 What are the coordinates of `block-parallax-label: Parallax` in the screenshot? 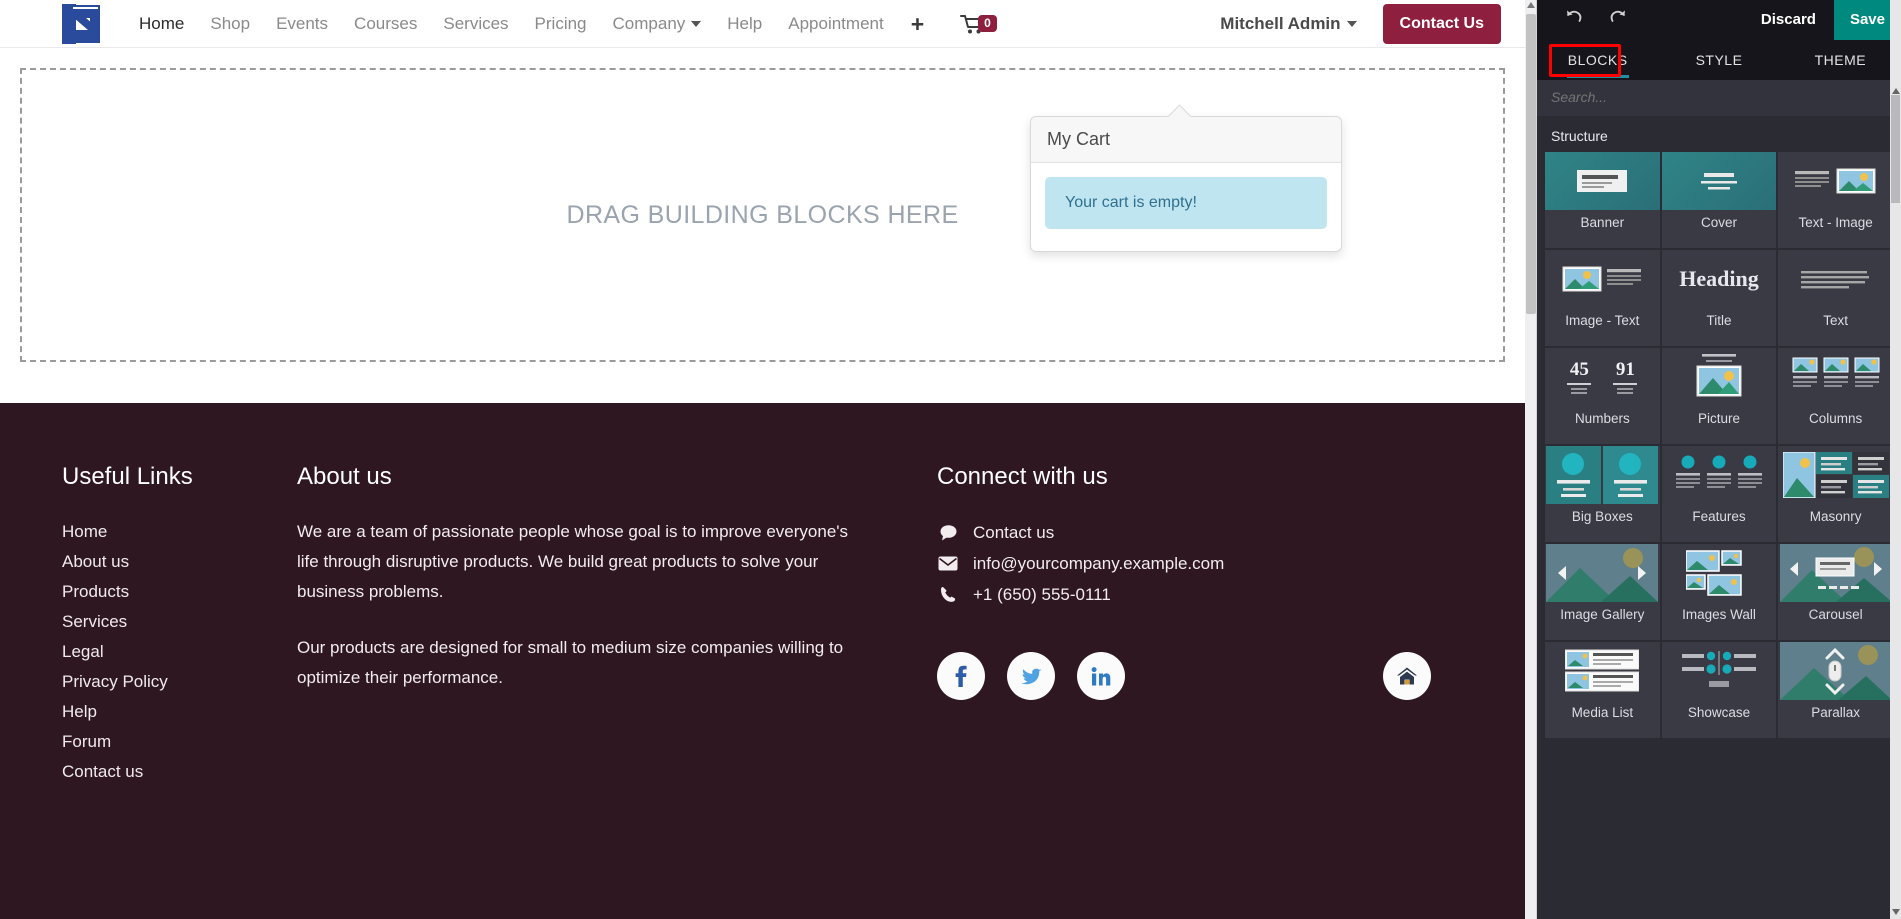 It's located at (1836, 712).